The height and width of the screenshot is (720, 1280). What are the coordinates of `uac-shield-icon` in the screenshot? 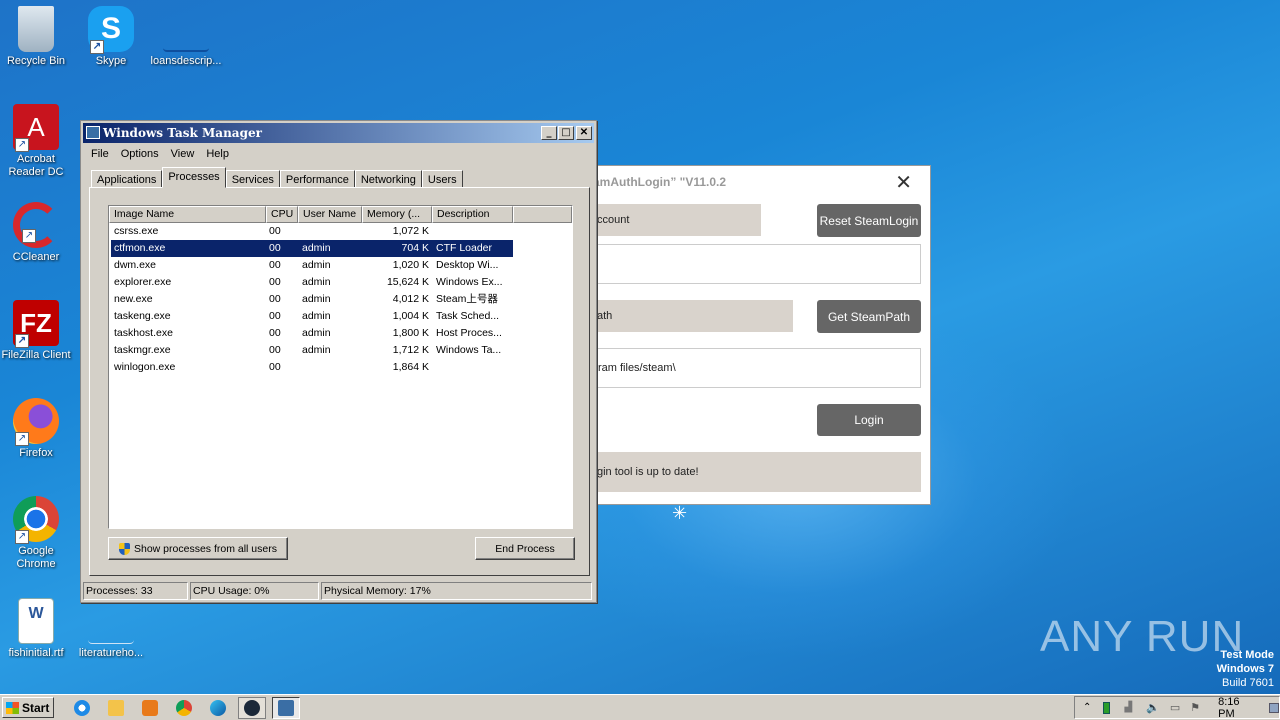 It's located at (124, 548).